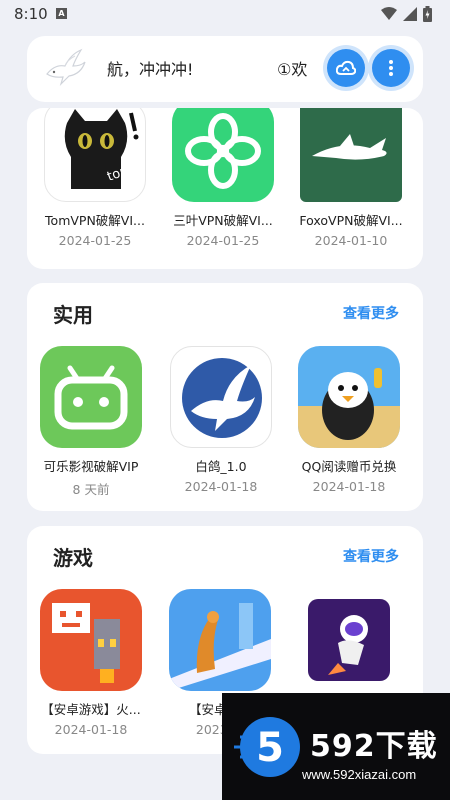  I want to click on astronaut-icon, so click(349, 640).